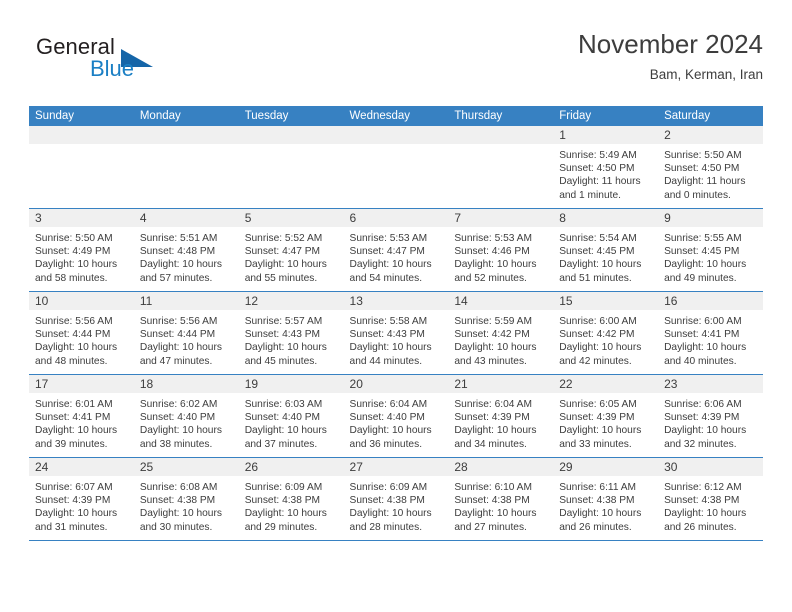  I want to click on sunset-text: Sunset: 4:50 PM, so click(702, 169).